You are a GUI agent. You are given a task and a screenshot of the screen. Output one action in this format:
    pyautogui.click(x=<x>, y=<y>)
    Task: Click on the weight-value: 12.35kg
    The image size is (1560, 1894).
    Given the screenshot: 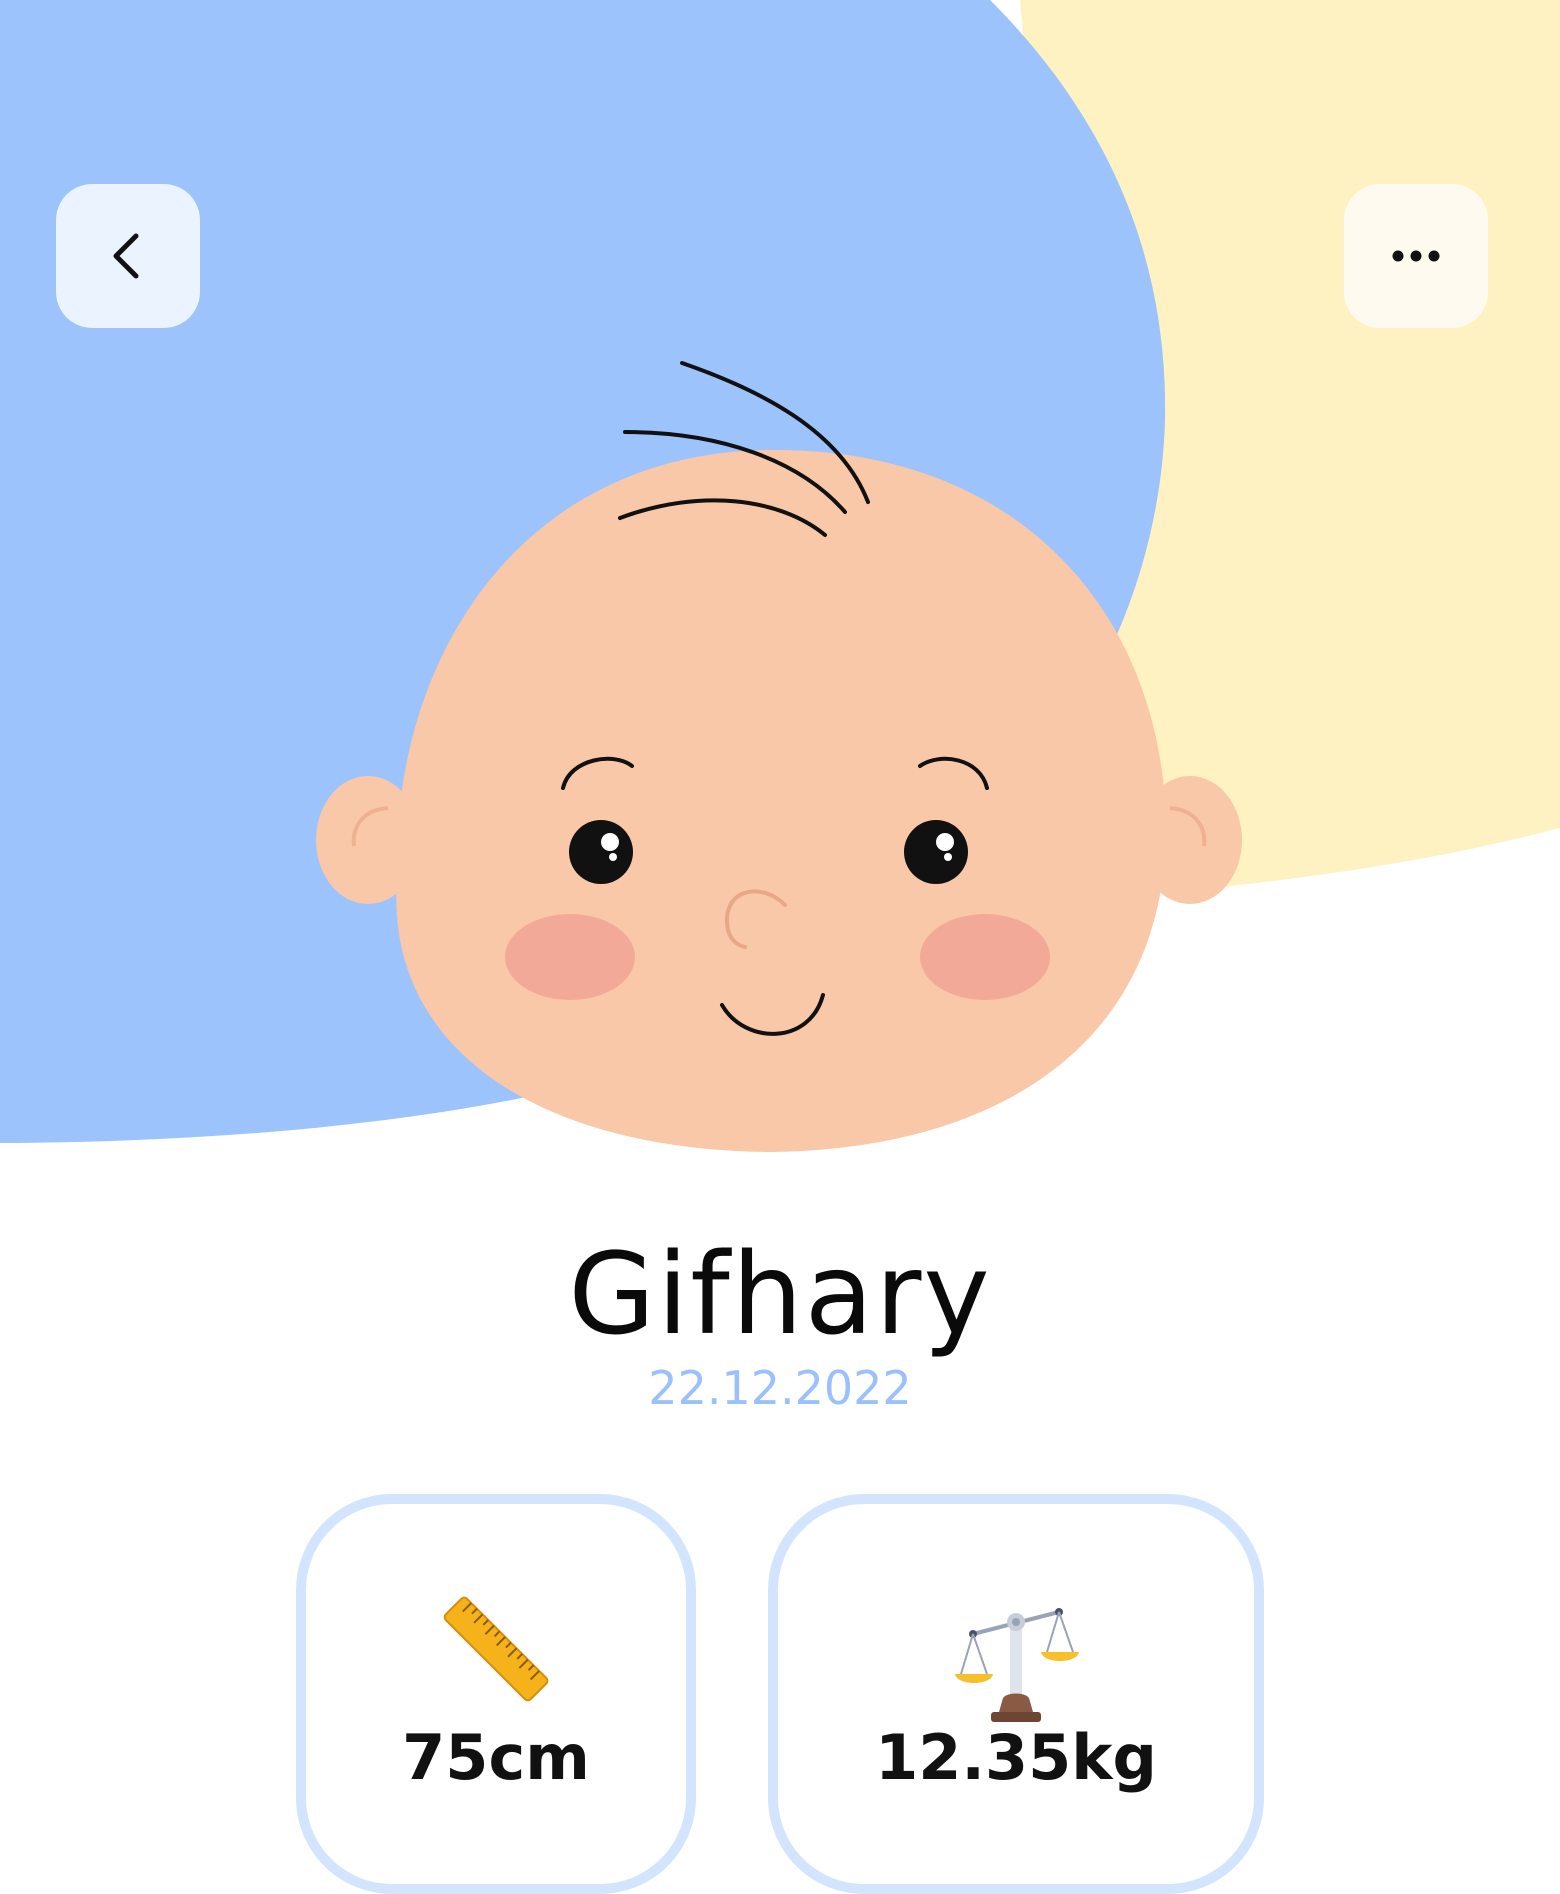 What is the action you would take?
    pyautogui.click(x=1016, y=1757)
    